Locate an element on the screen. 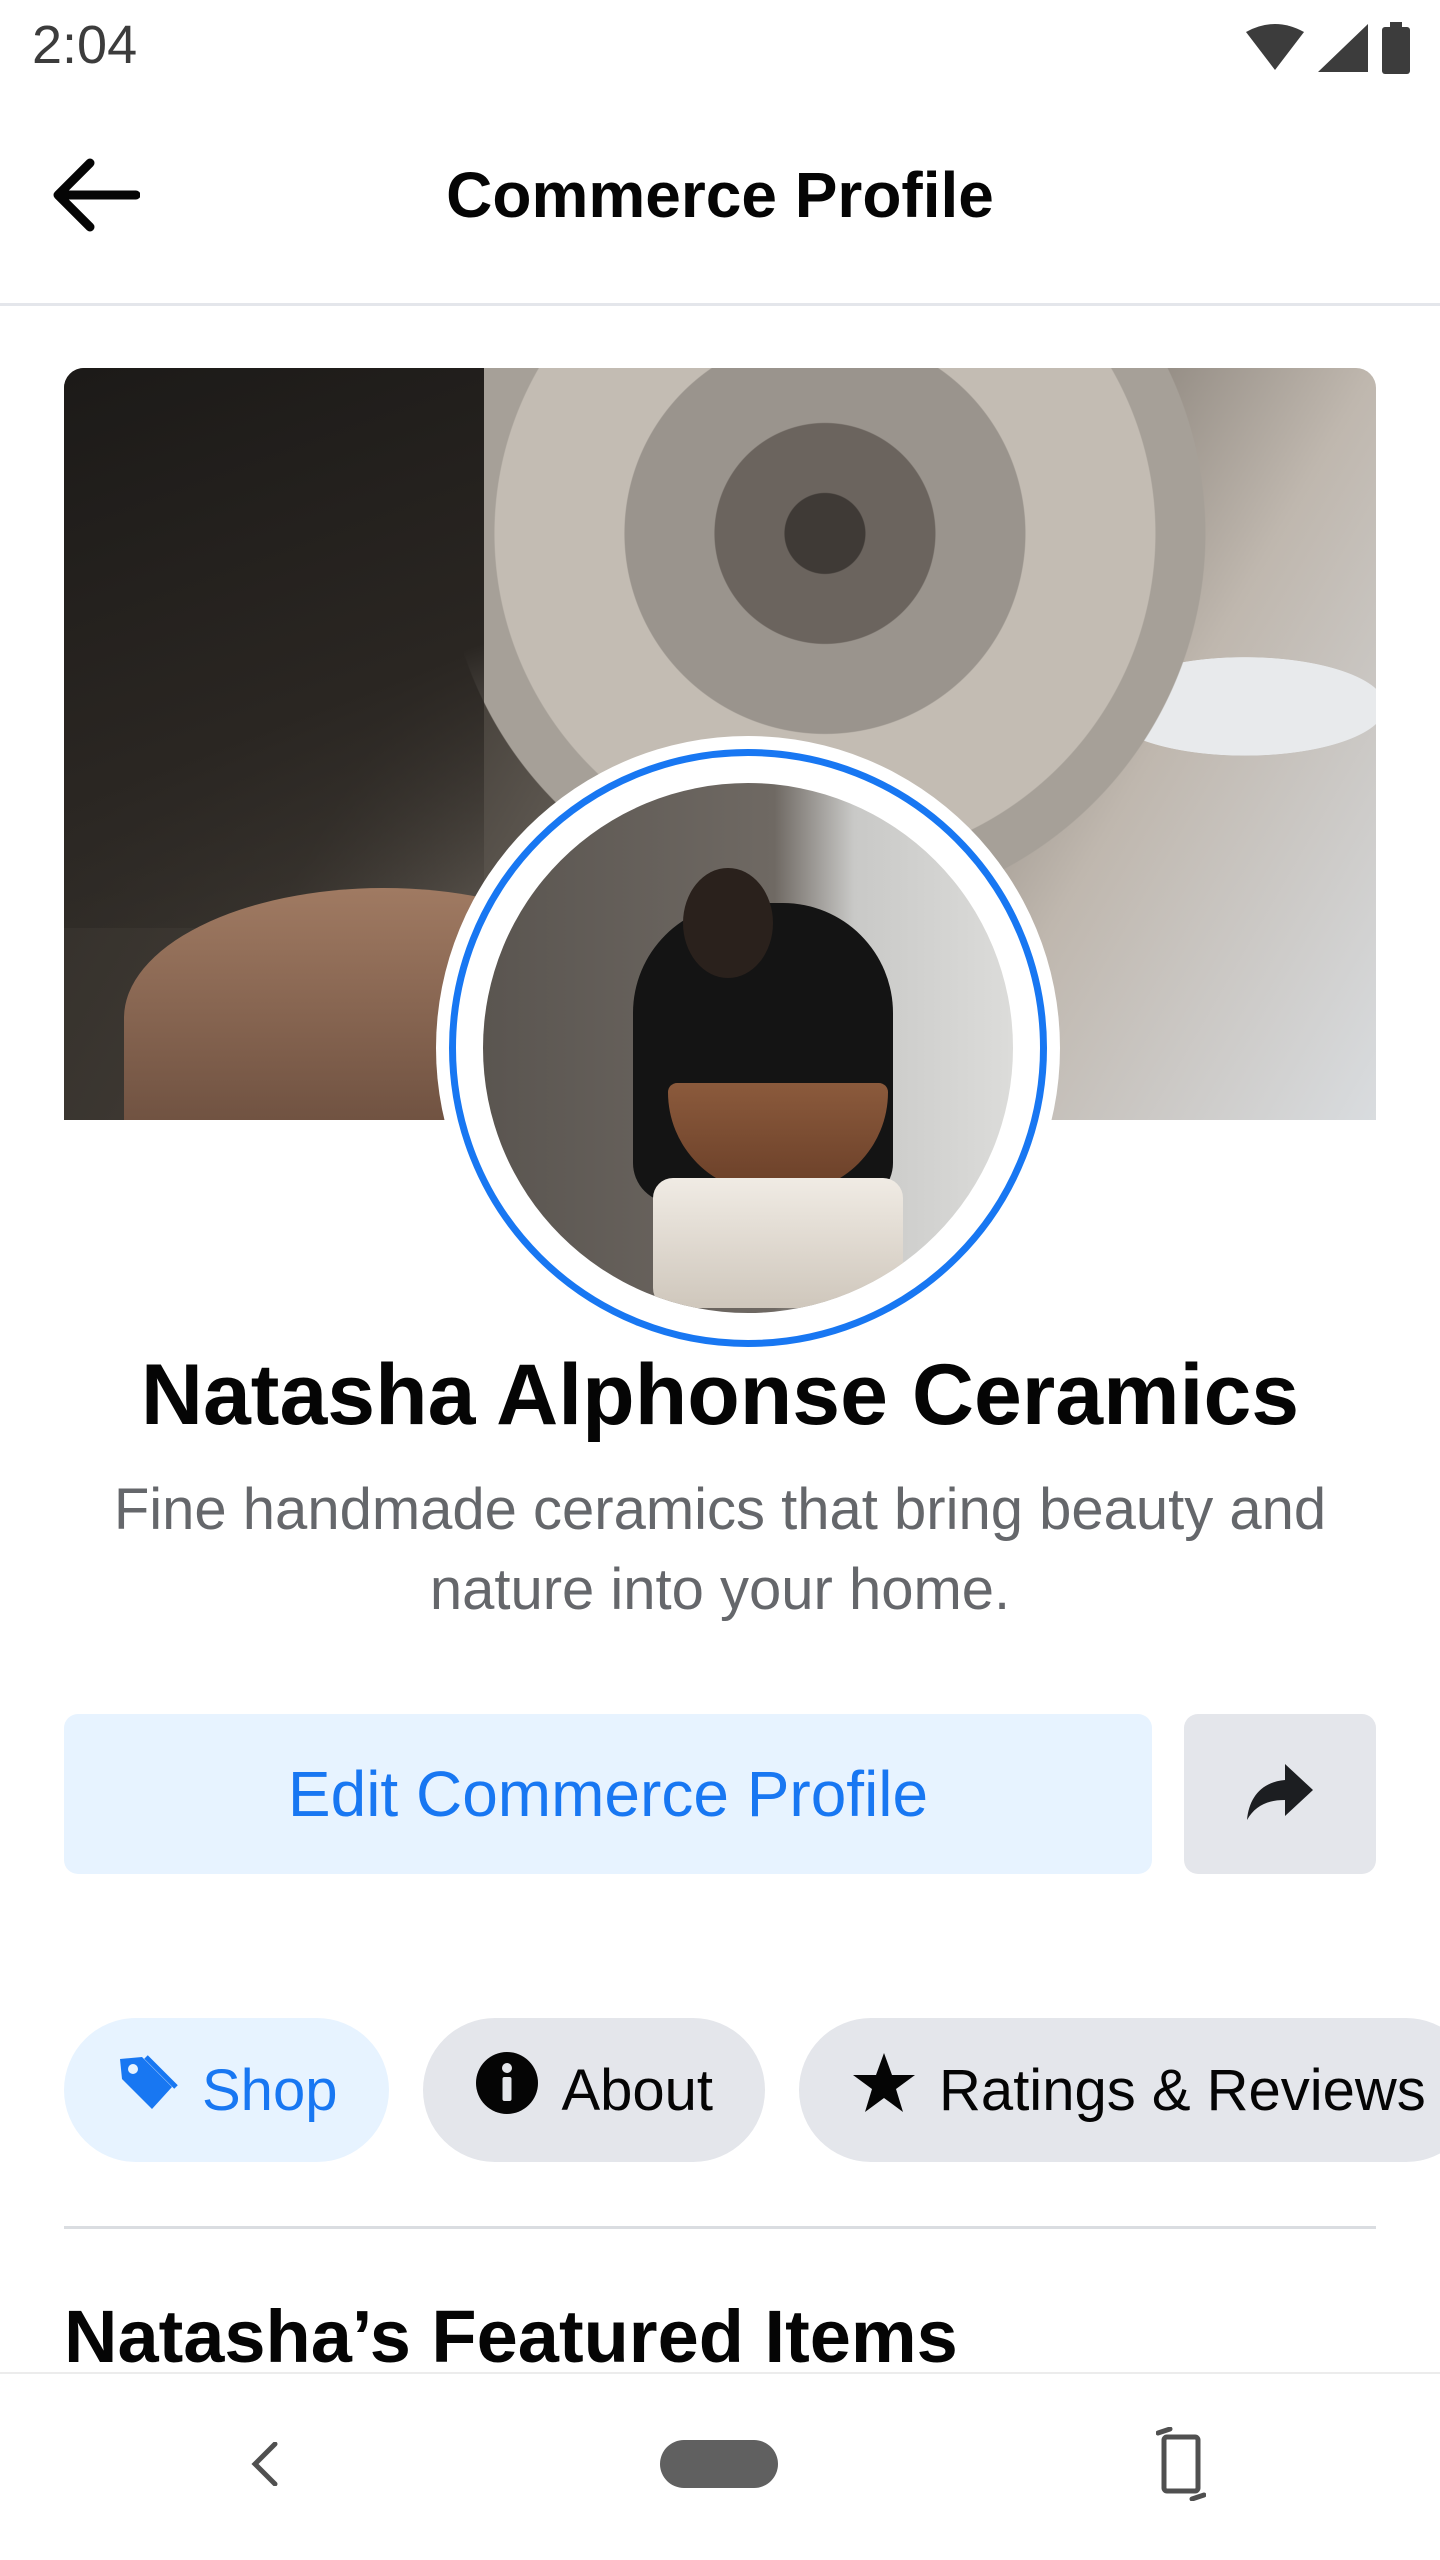 This screenshot has height=2560, width=1440. tag-icon is located at coordinates (148, 2090).